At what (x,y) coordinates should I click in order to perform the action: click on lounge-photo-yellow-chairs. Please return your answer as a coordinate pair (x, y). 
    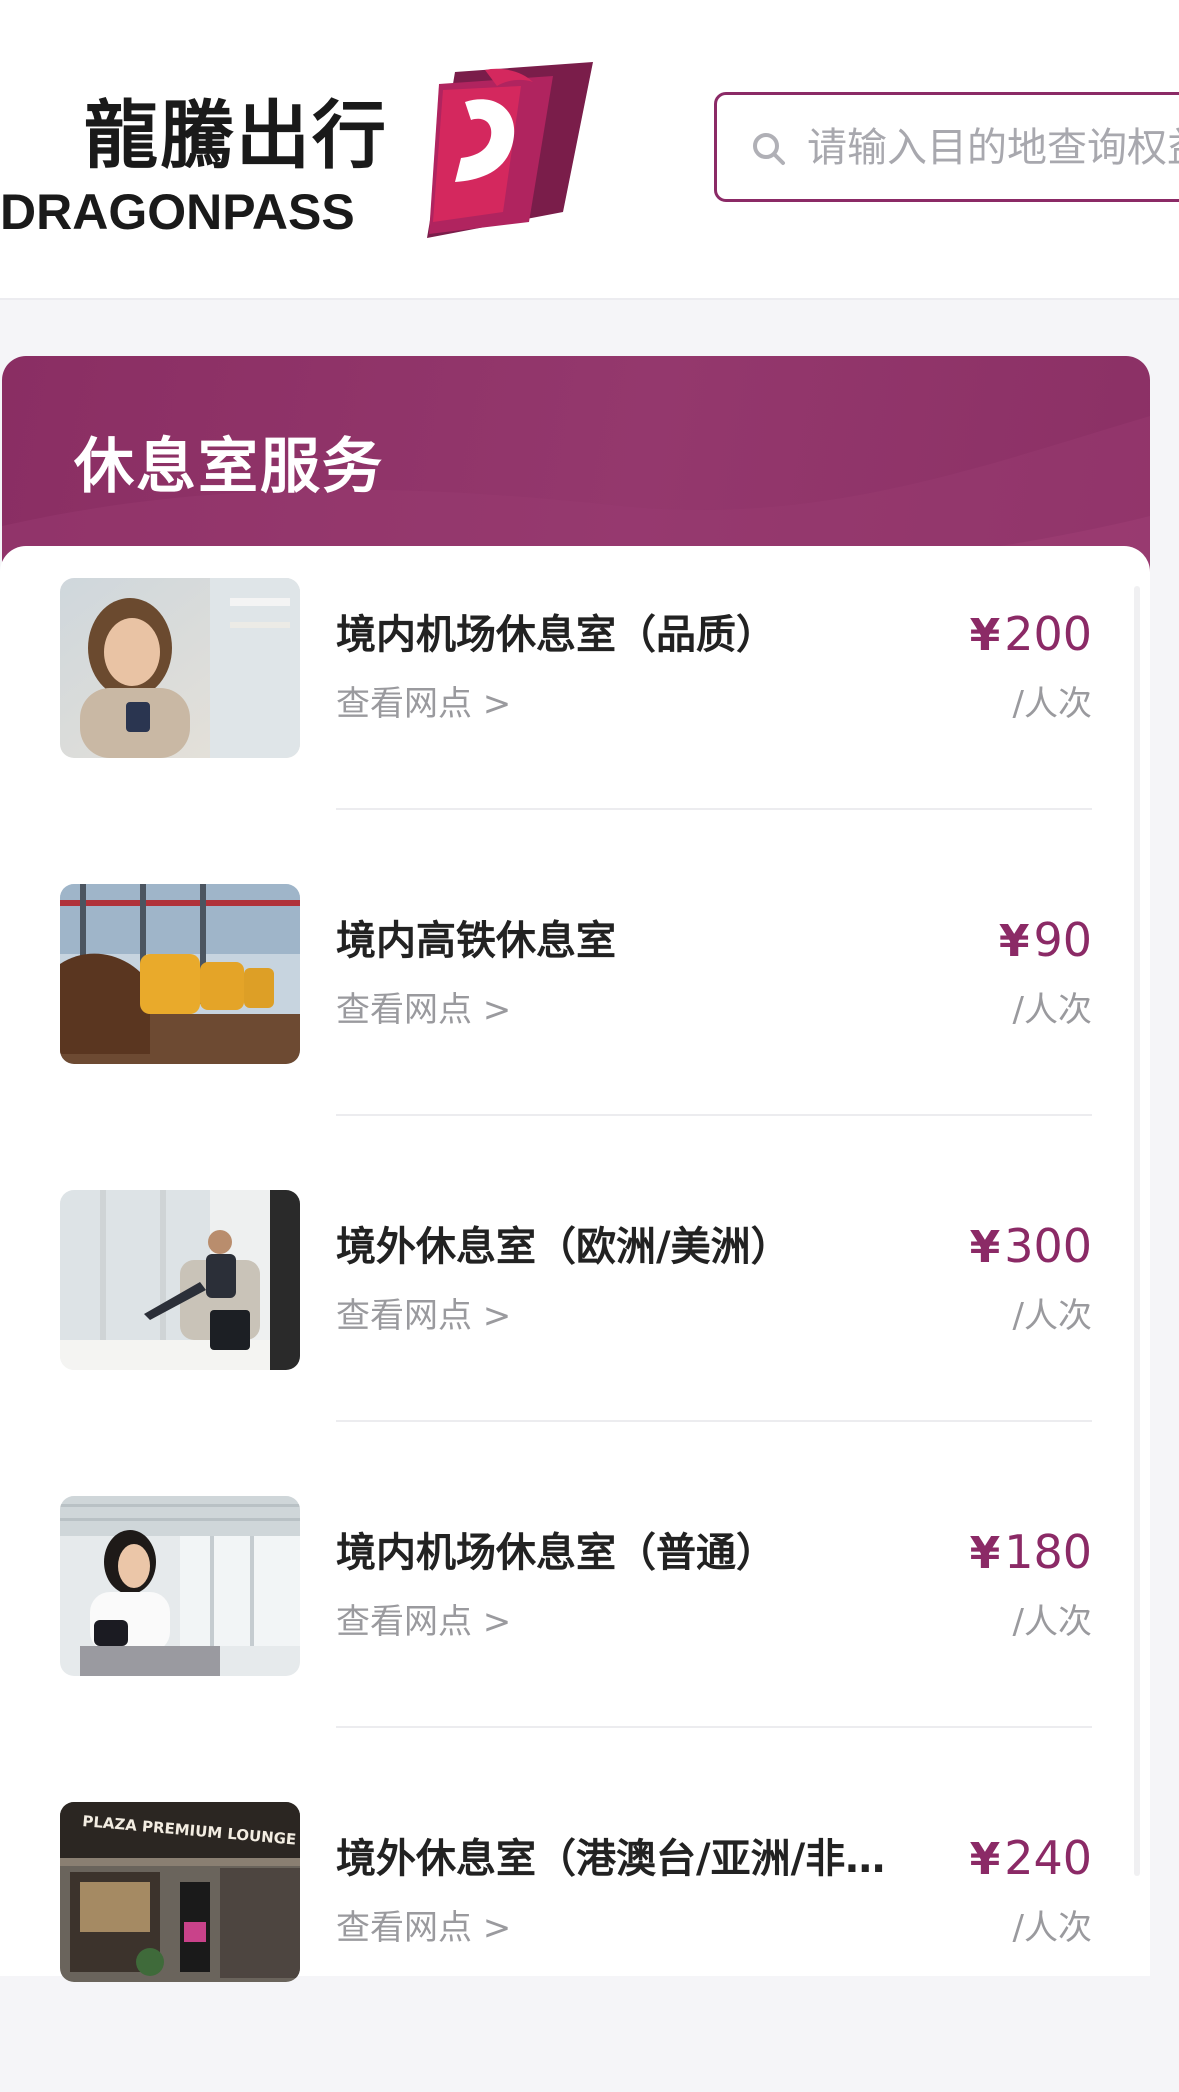
    Looking at the image, I should click on (180, 974).